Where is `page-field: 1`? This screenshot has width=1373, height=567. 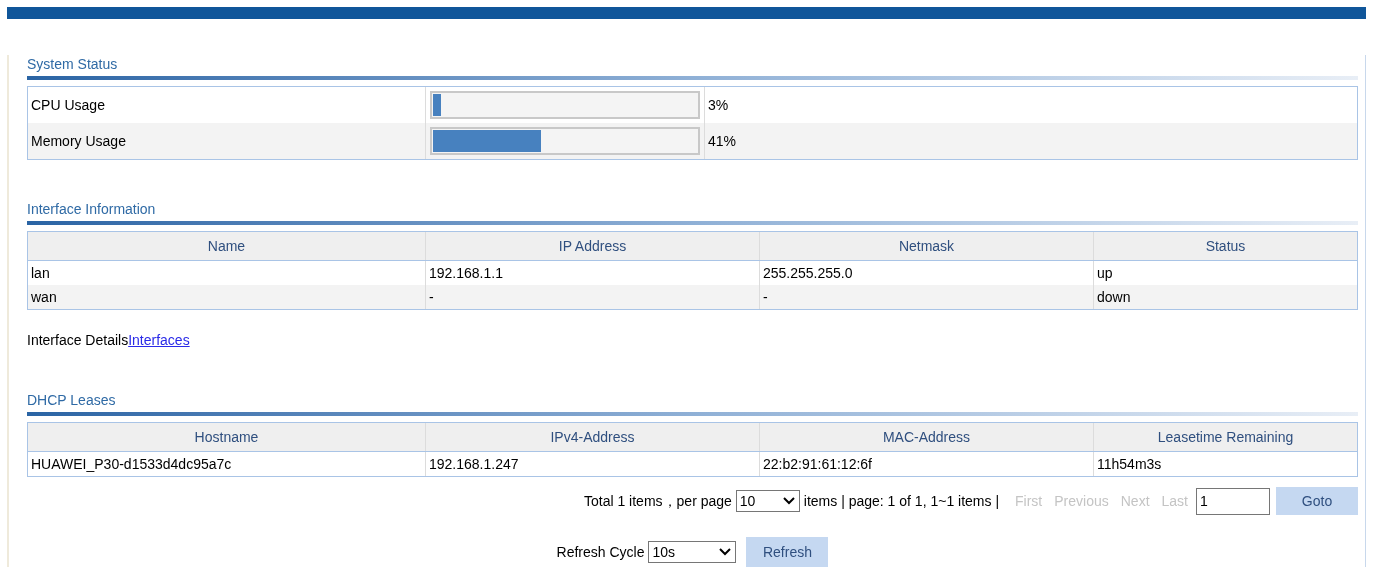 page-field: 1 is located at coordinates (1233, 501).